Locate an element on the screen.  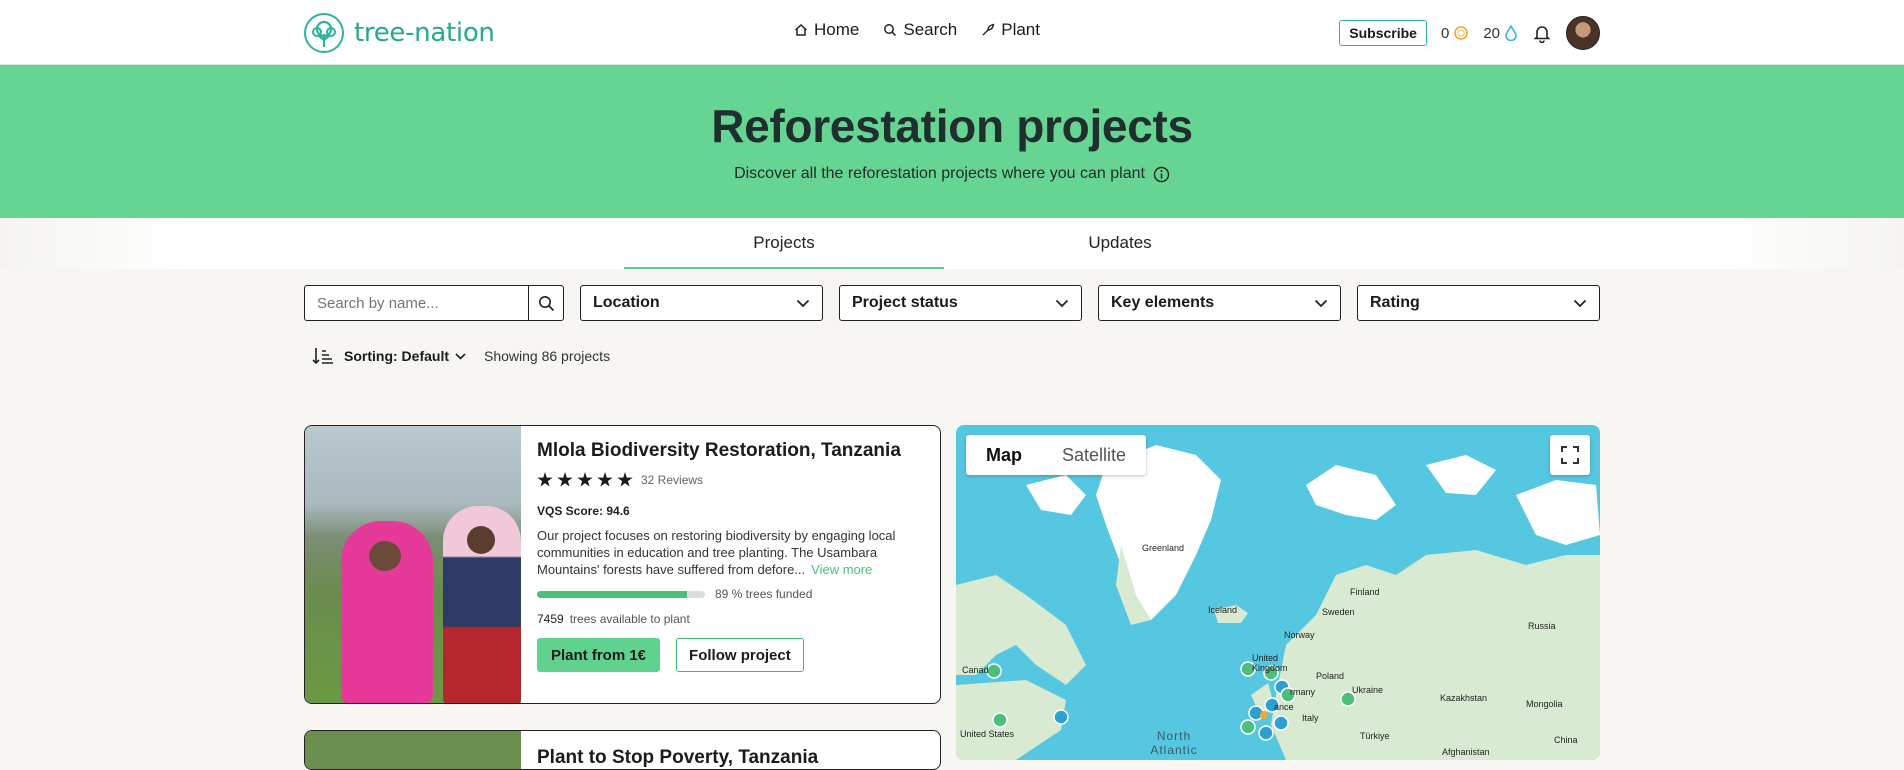
project-rating: 32 Reviews is located at coordinates (732, 480).